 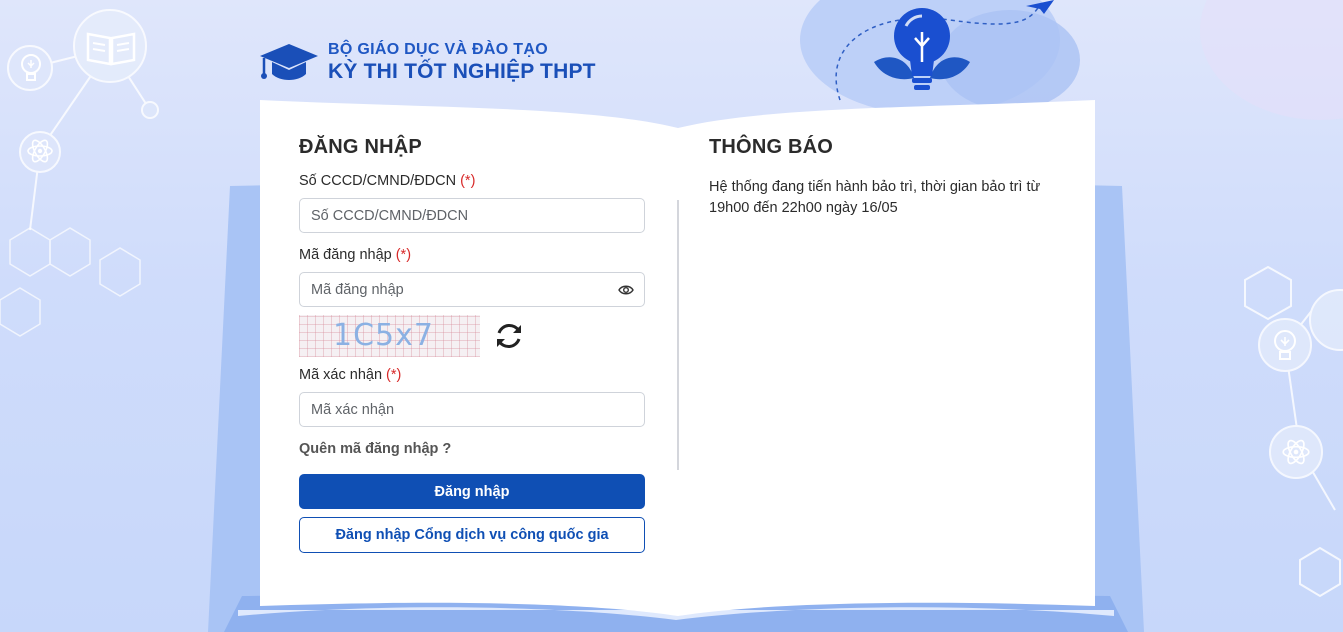 I want to click on id-number-placeholder: Số CCCD/CMND/ĐDCN, so click(x=390, y=215).